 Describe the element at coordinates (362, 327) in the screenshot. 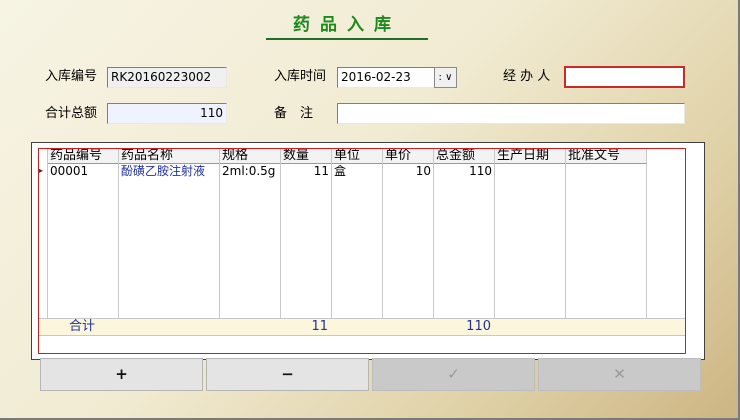

I see `summary-row` at that location.